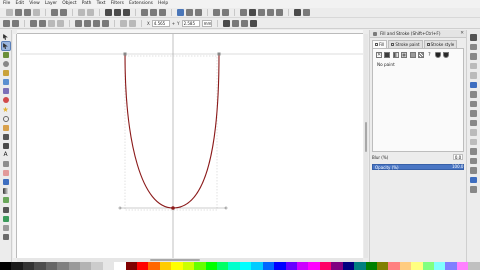  I want to click on cusp-node-icon, so click(78, 23).